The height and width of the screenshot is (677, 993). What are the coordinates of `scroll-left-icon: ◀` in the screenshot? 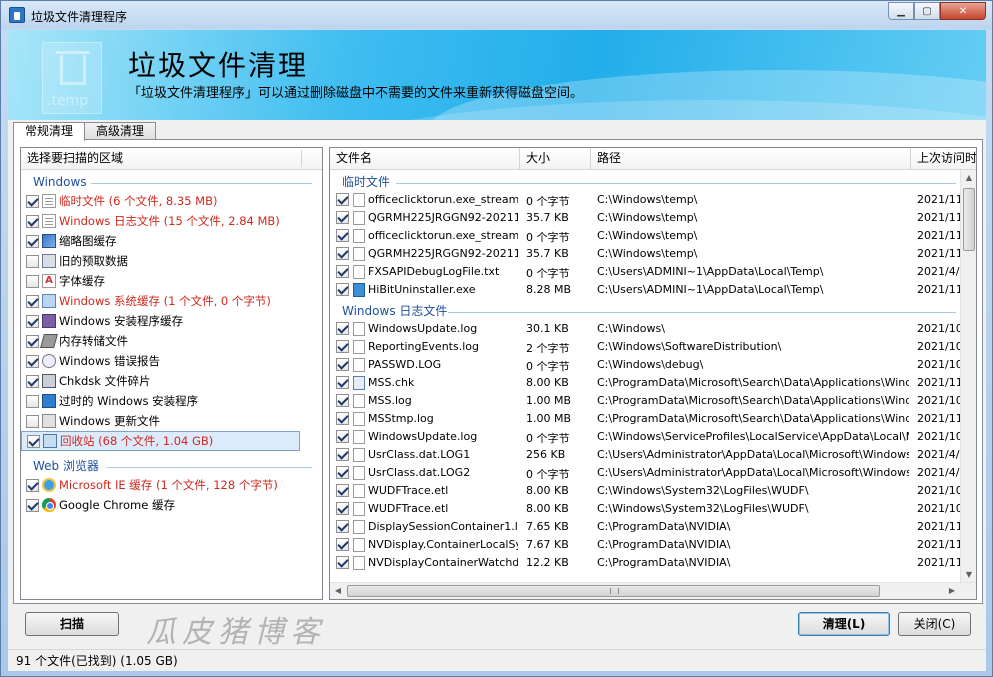 It's located at (338, 591).